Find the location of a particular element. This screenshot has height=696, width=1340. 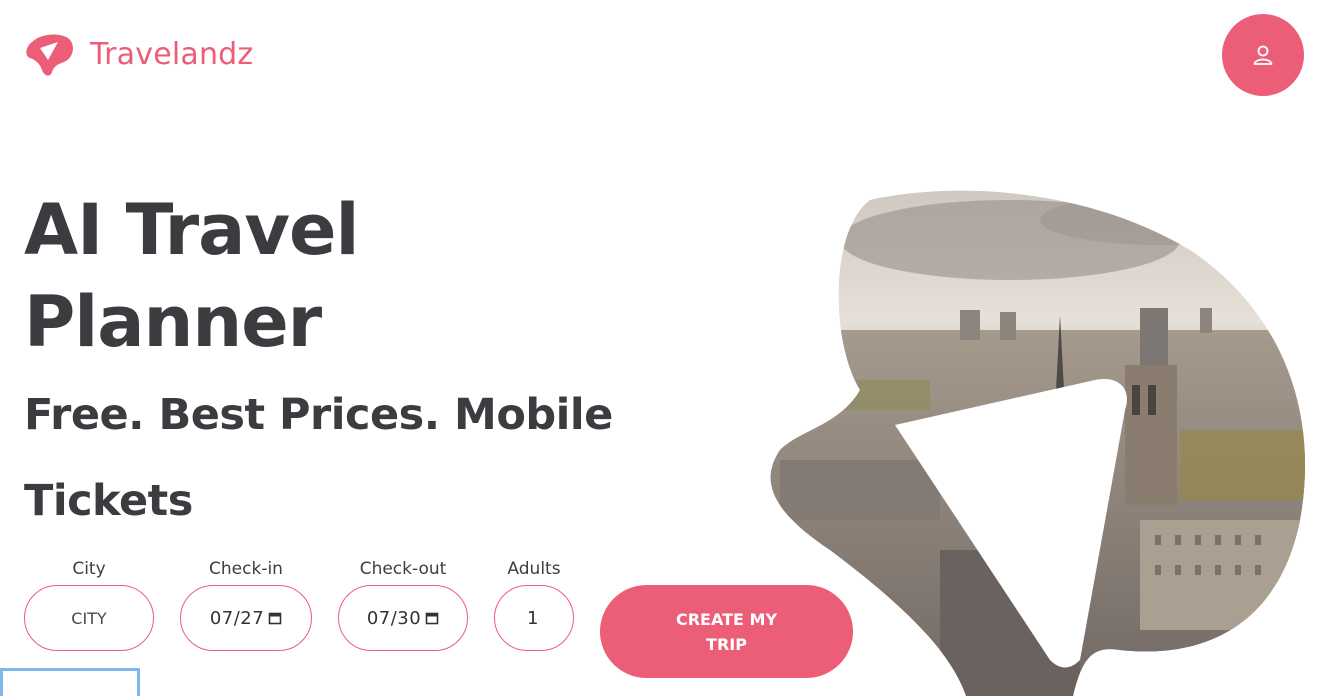

checkin-field: Check-in 07/27 is located at coordinates (246, 604).